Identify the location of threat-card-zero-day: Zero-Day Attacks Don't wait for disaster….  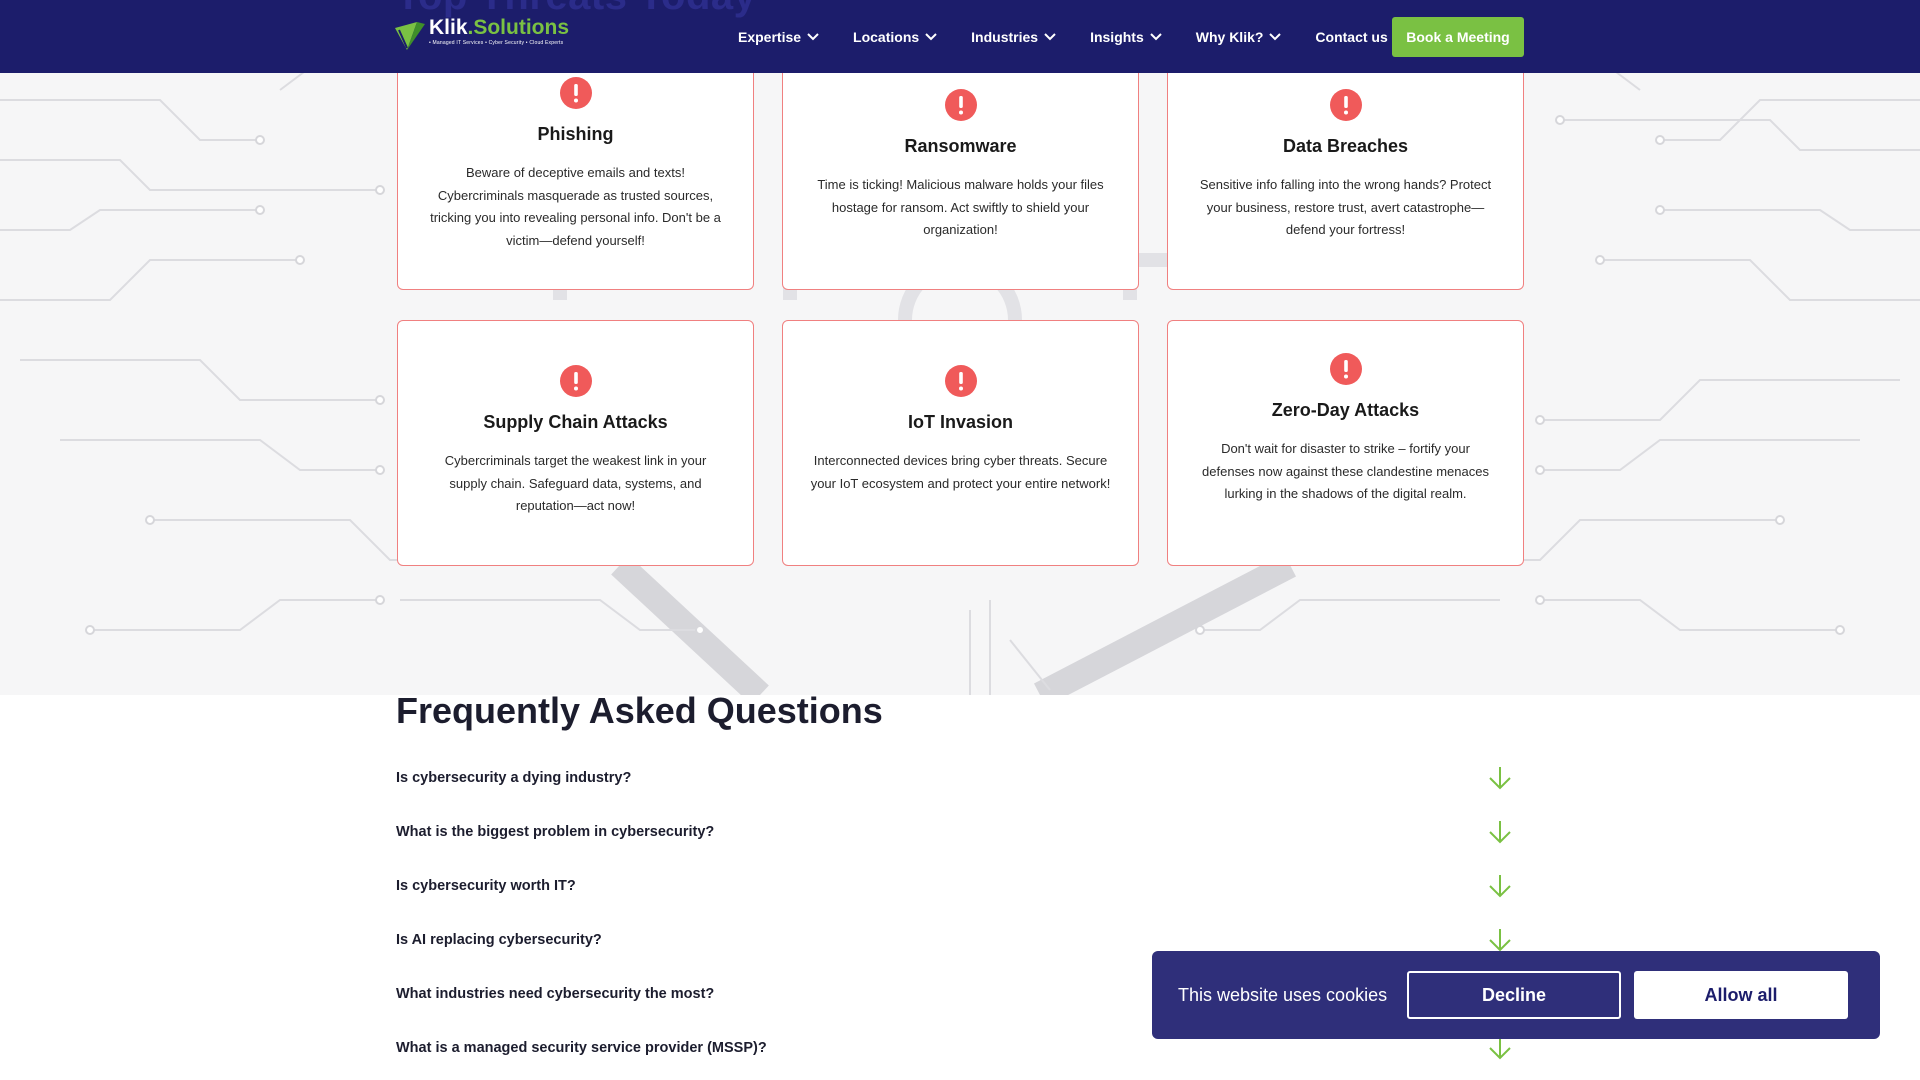
(1345, 443).